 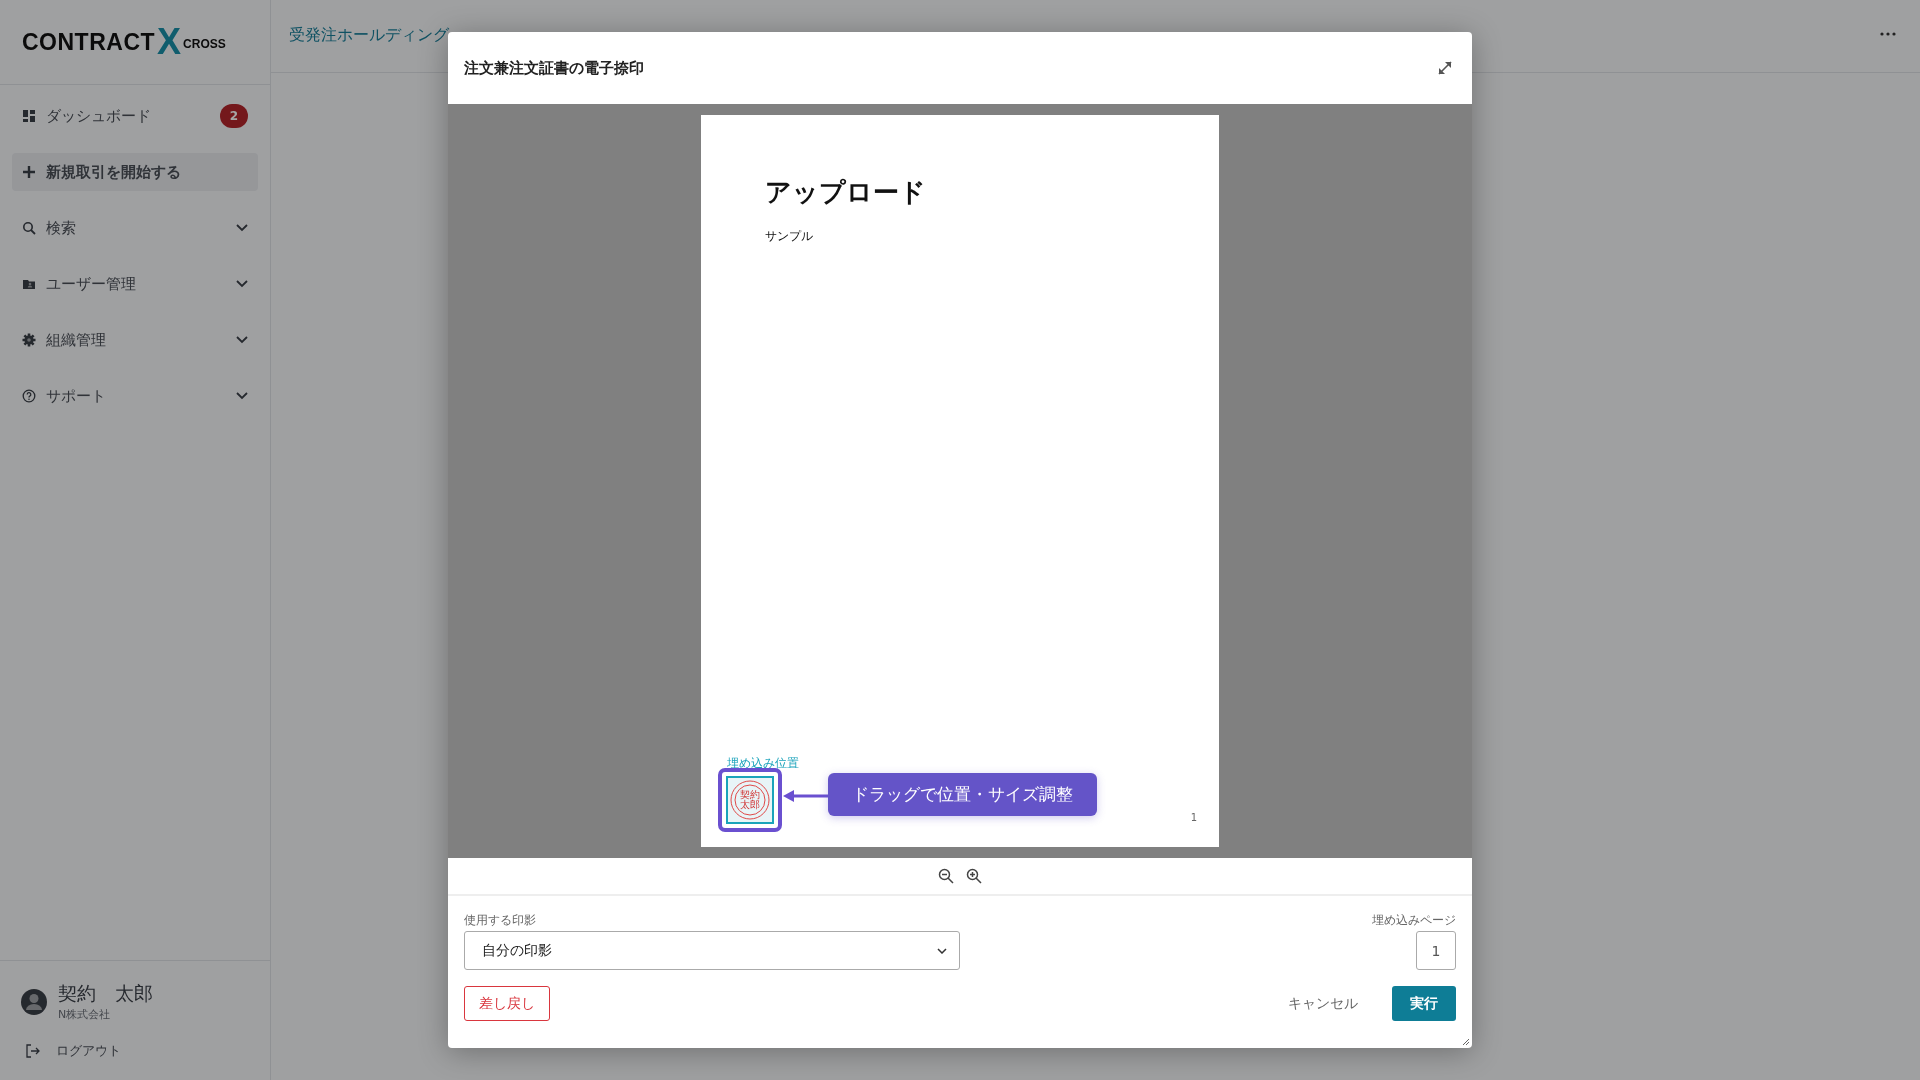 I want to click on sidebar-item: 組織管理, so click(x=135, y=340).